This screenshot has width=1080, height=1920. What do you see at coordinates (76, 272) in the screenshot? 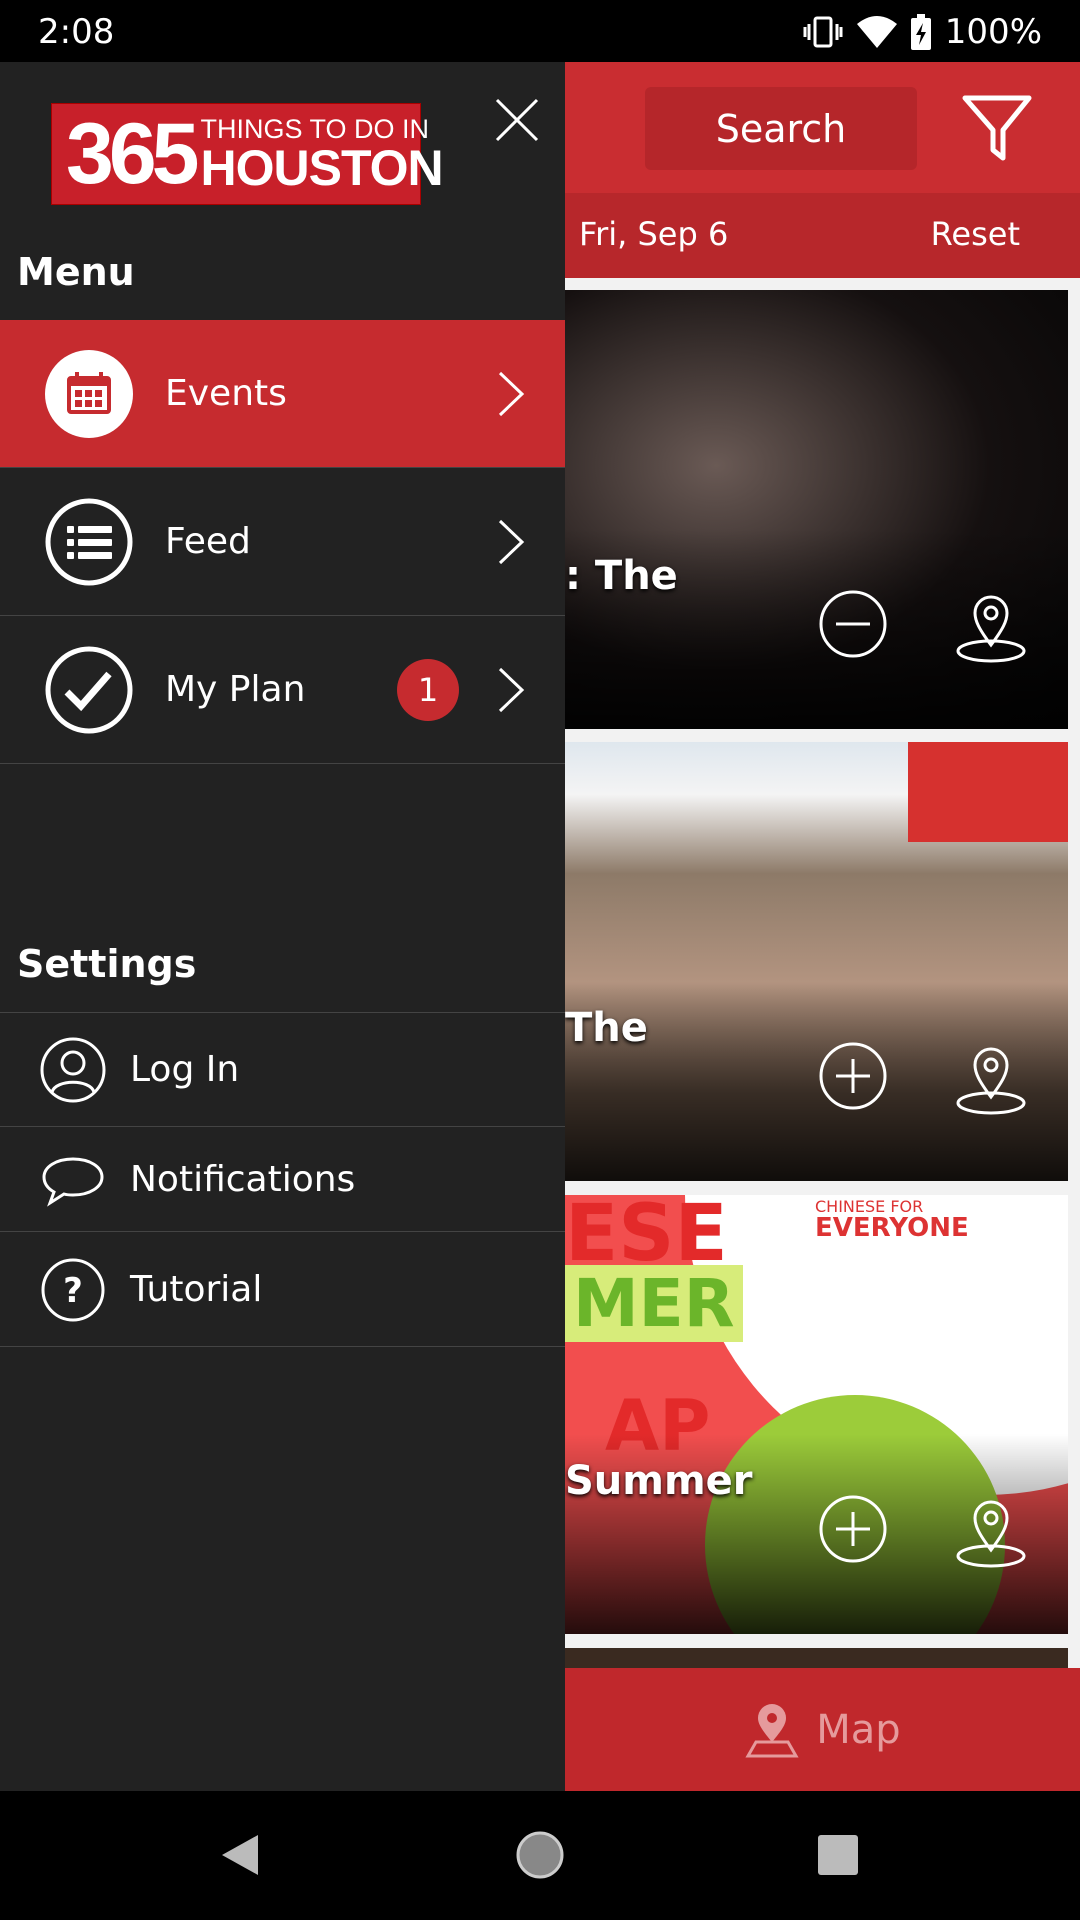
I see `menu-heading: Menu` at bounding box center [76, 272].